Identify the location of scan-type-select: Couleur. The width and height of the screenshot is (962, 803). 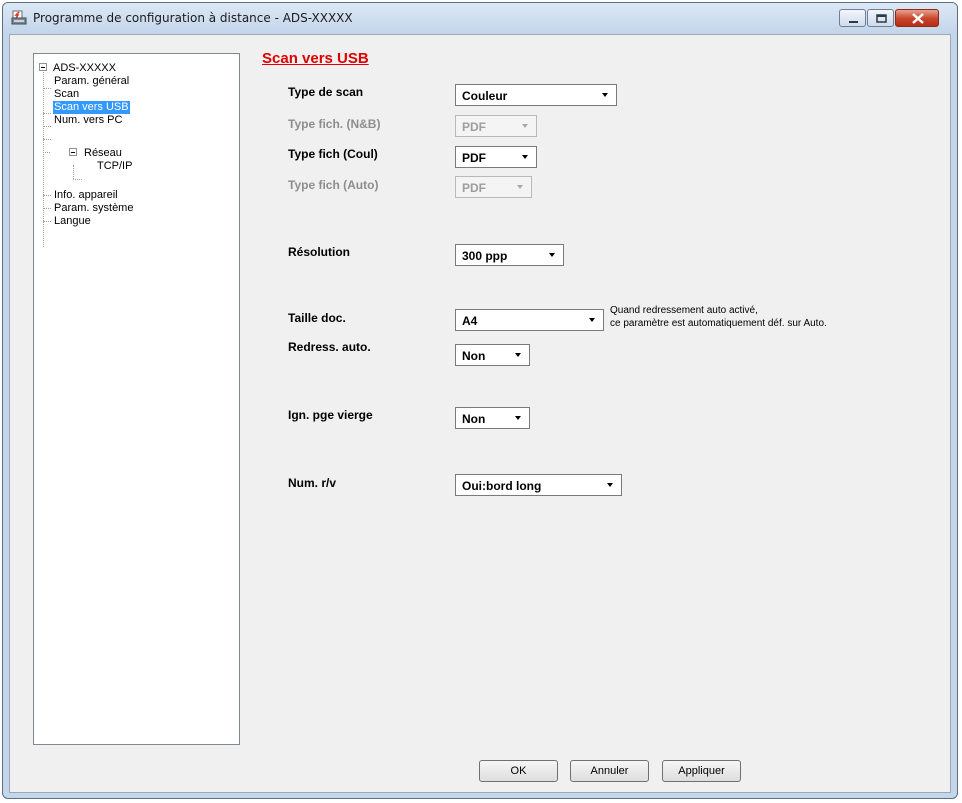
(536, 95).